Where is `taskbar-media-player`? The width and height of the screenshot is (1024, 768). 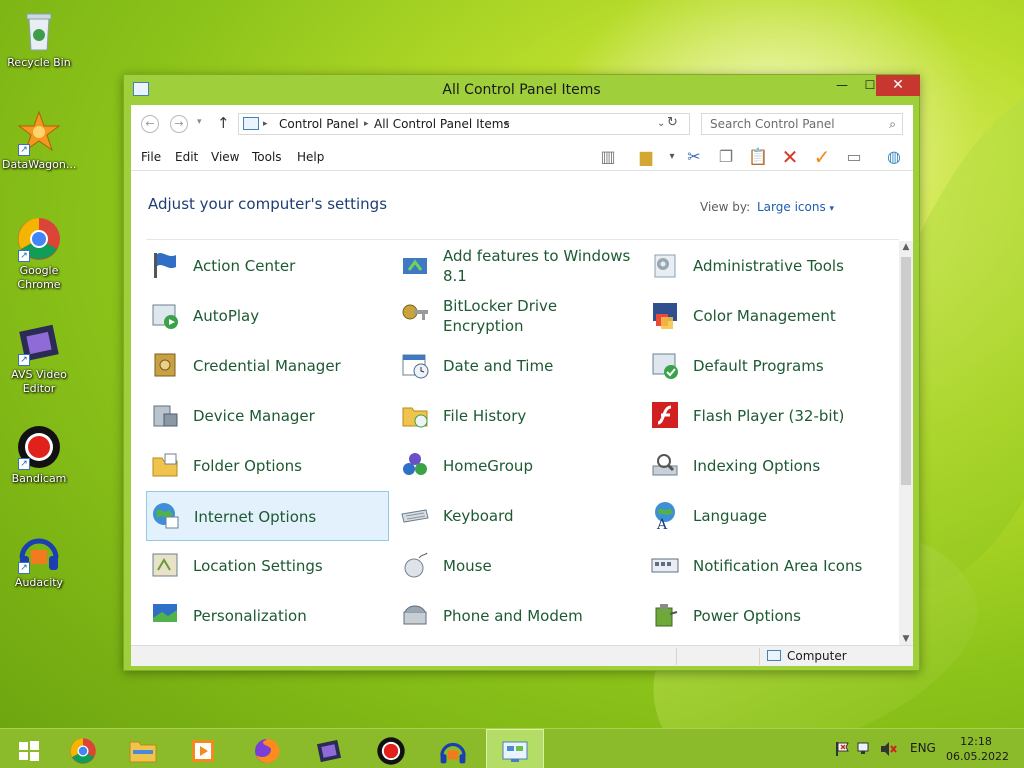 taskbar-media-player is located at coordinates (203, 748).